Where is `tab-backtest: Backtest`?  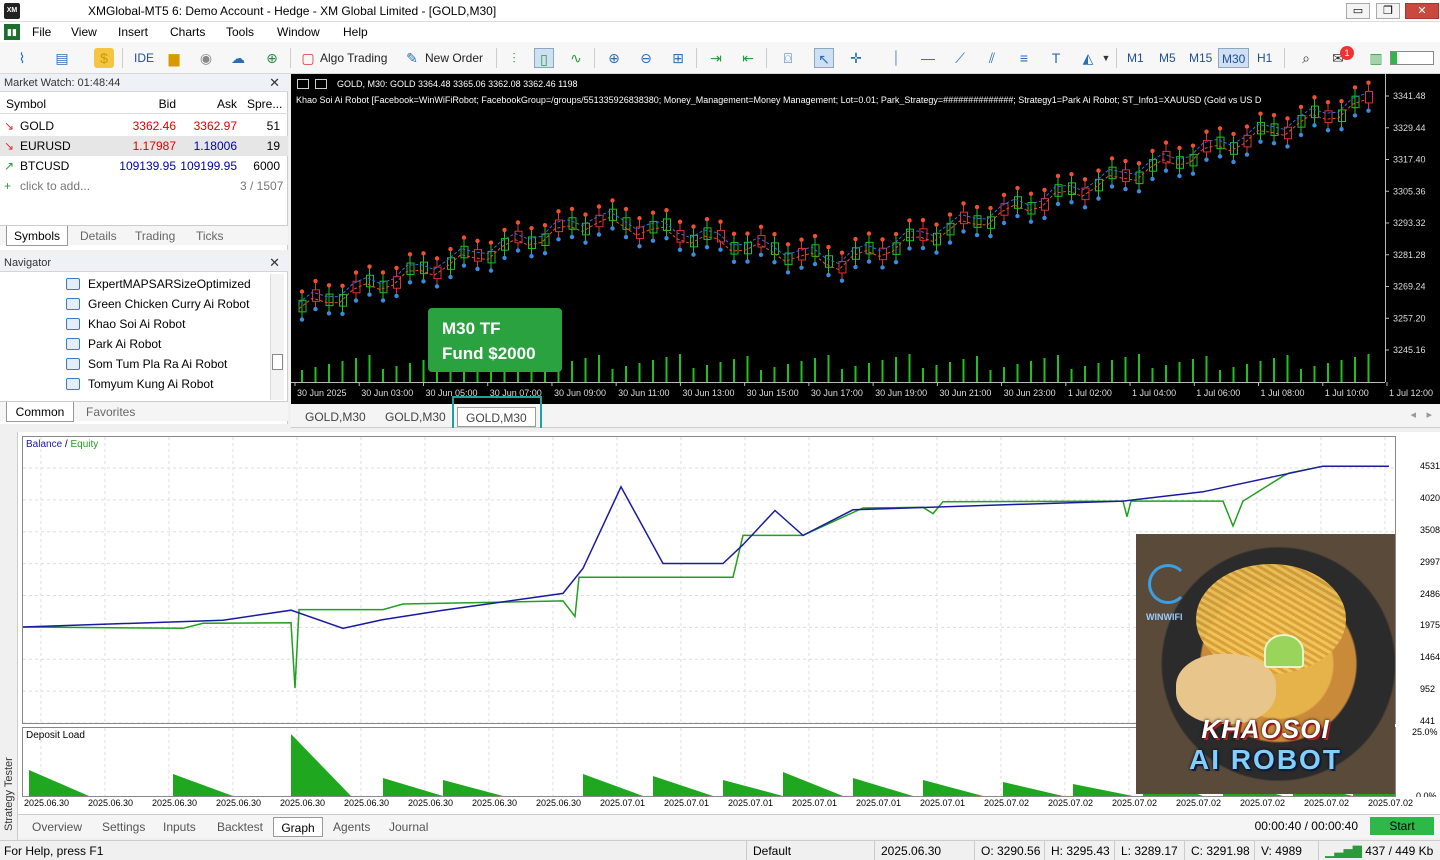
tab-backtest: Backtest is located at coordinates (240, 827).